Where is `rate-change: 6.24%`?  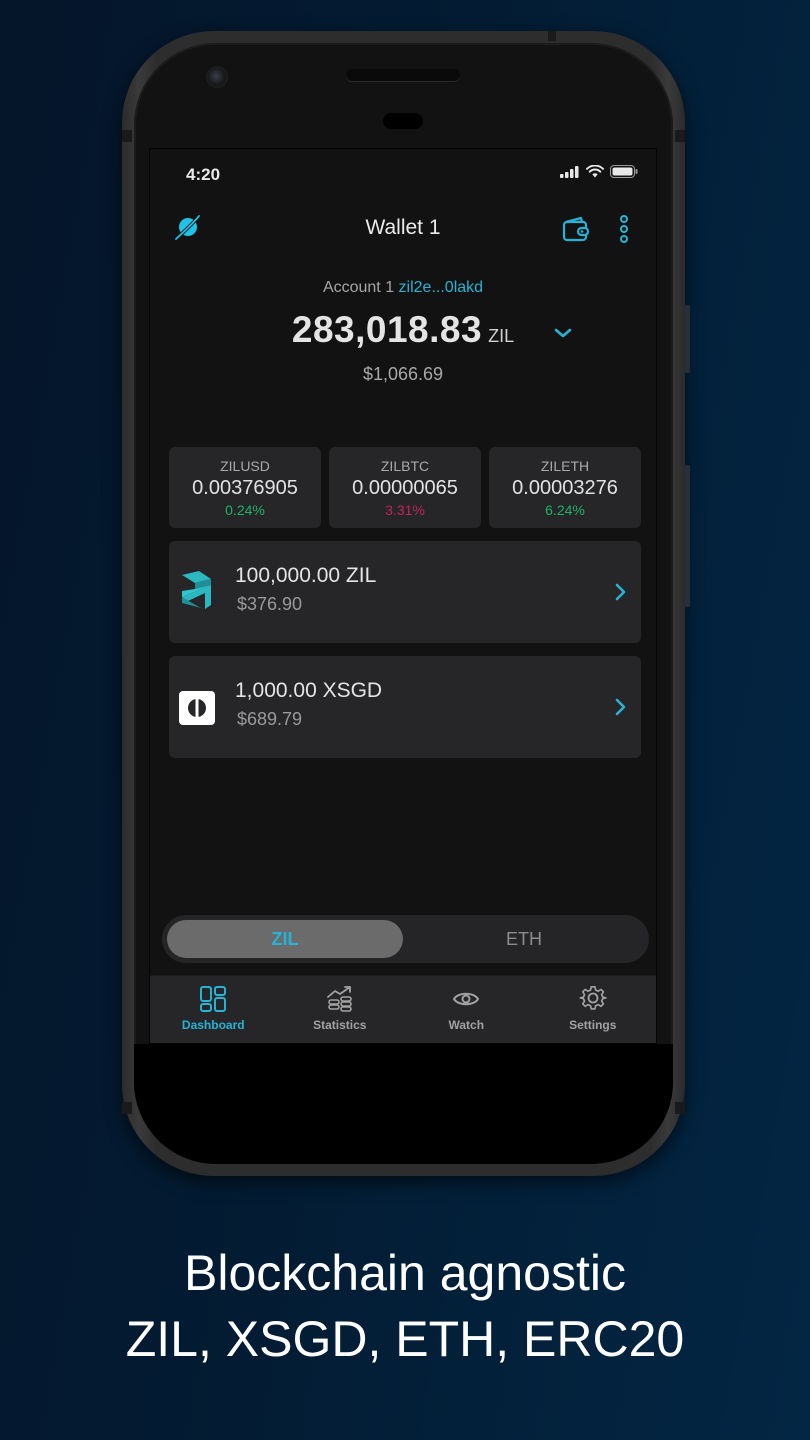
rate-change: 6.24% is located at coordinates (565, 510).